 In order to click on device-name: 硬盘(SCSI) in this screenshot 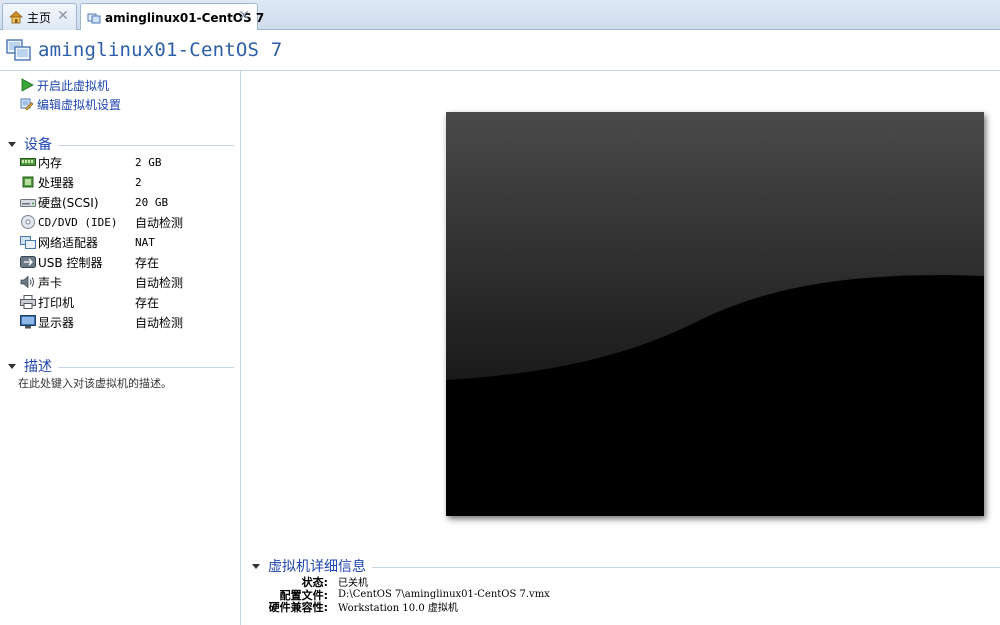, I will do `click(68, 202)`.